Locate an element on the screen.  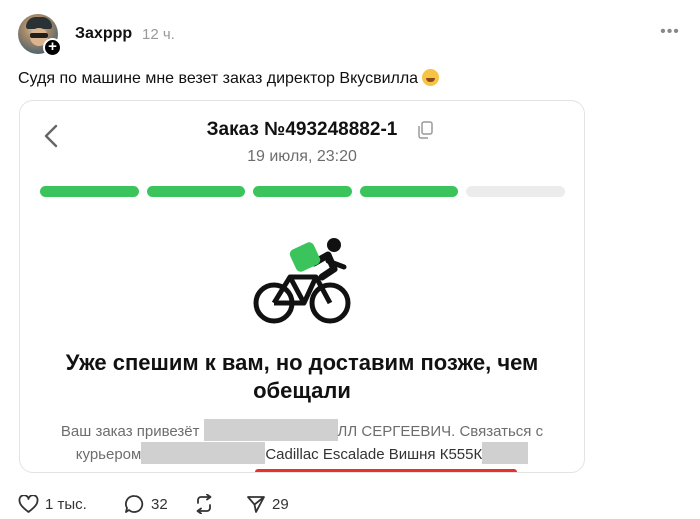
username: Захррр is located at coordinates (103, 34).